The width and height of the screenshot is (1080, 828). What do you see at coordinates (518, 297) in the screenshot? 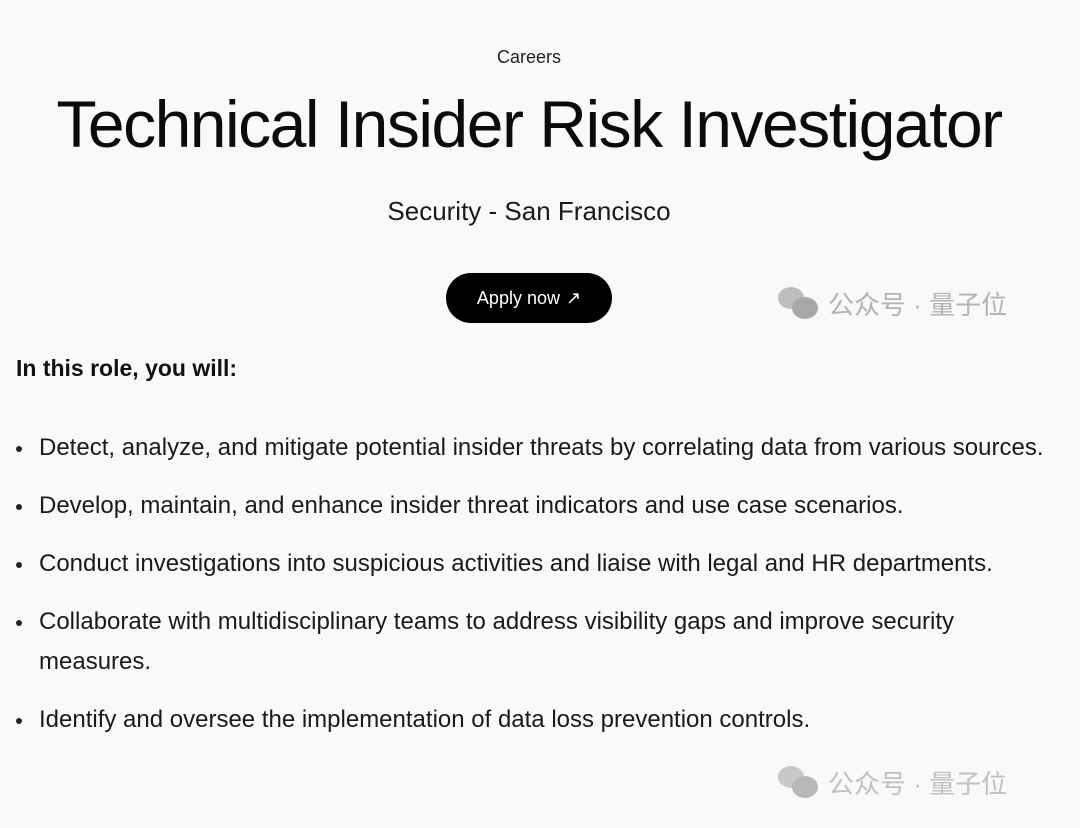
I see `apply-now-label: Apply now` at bounding box center [518, 297].